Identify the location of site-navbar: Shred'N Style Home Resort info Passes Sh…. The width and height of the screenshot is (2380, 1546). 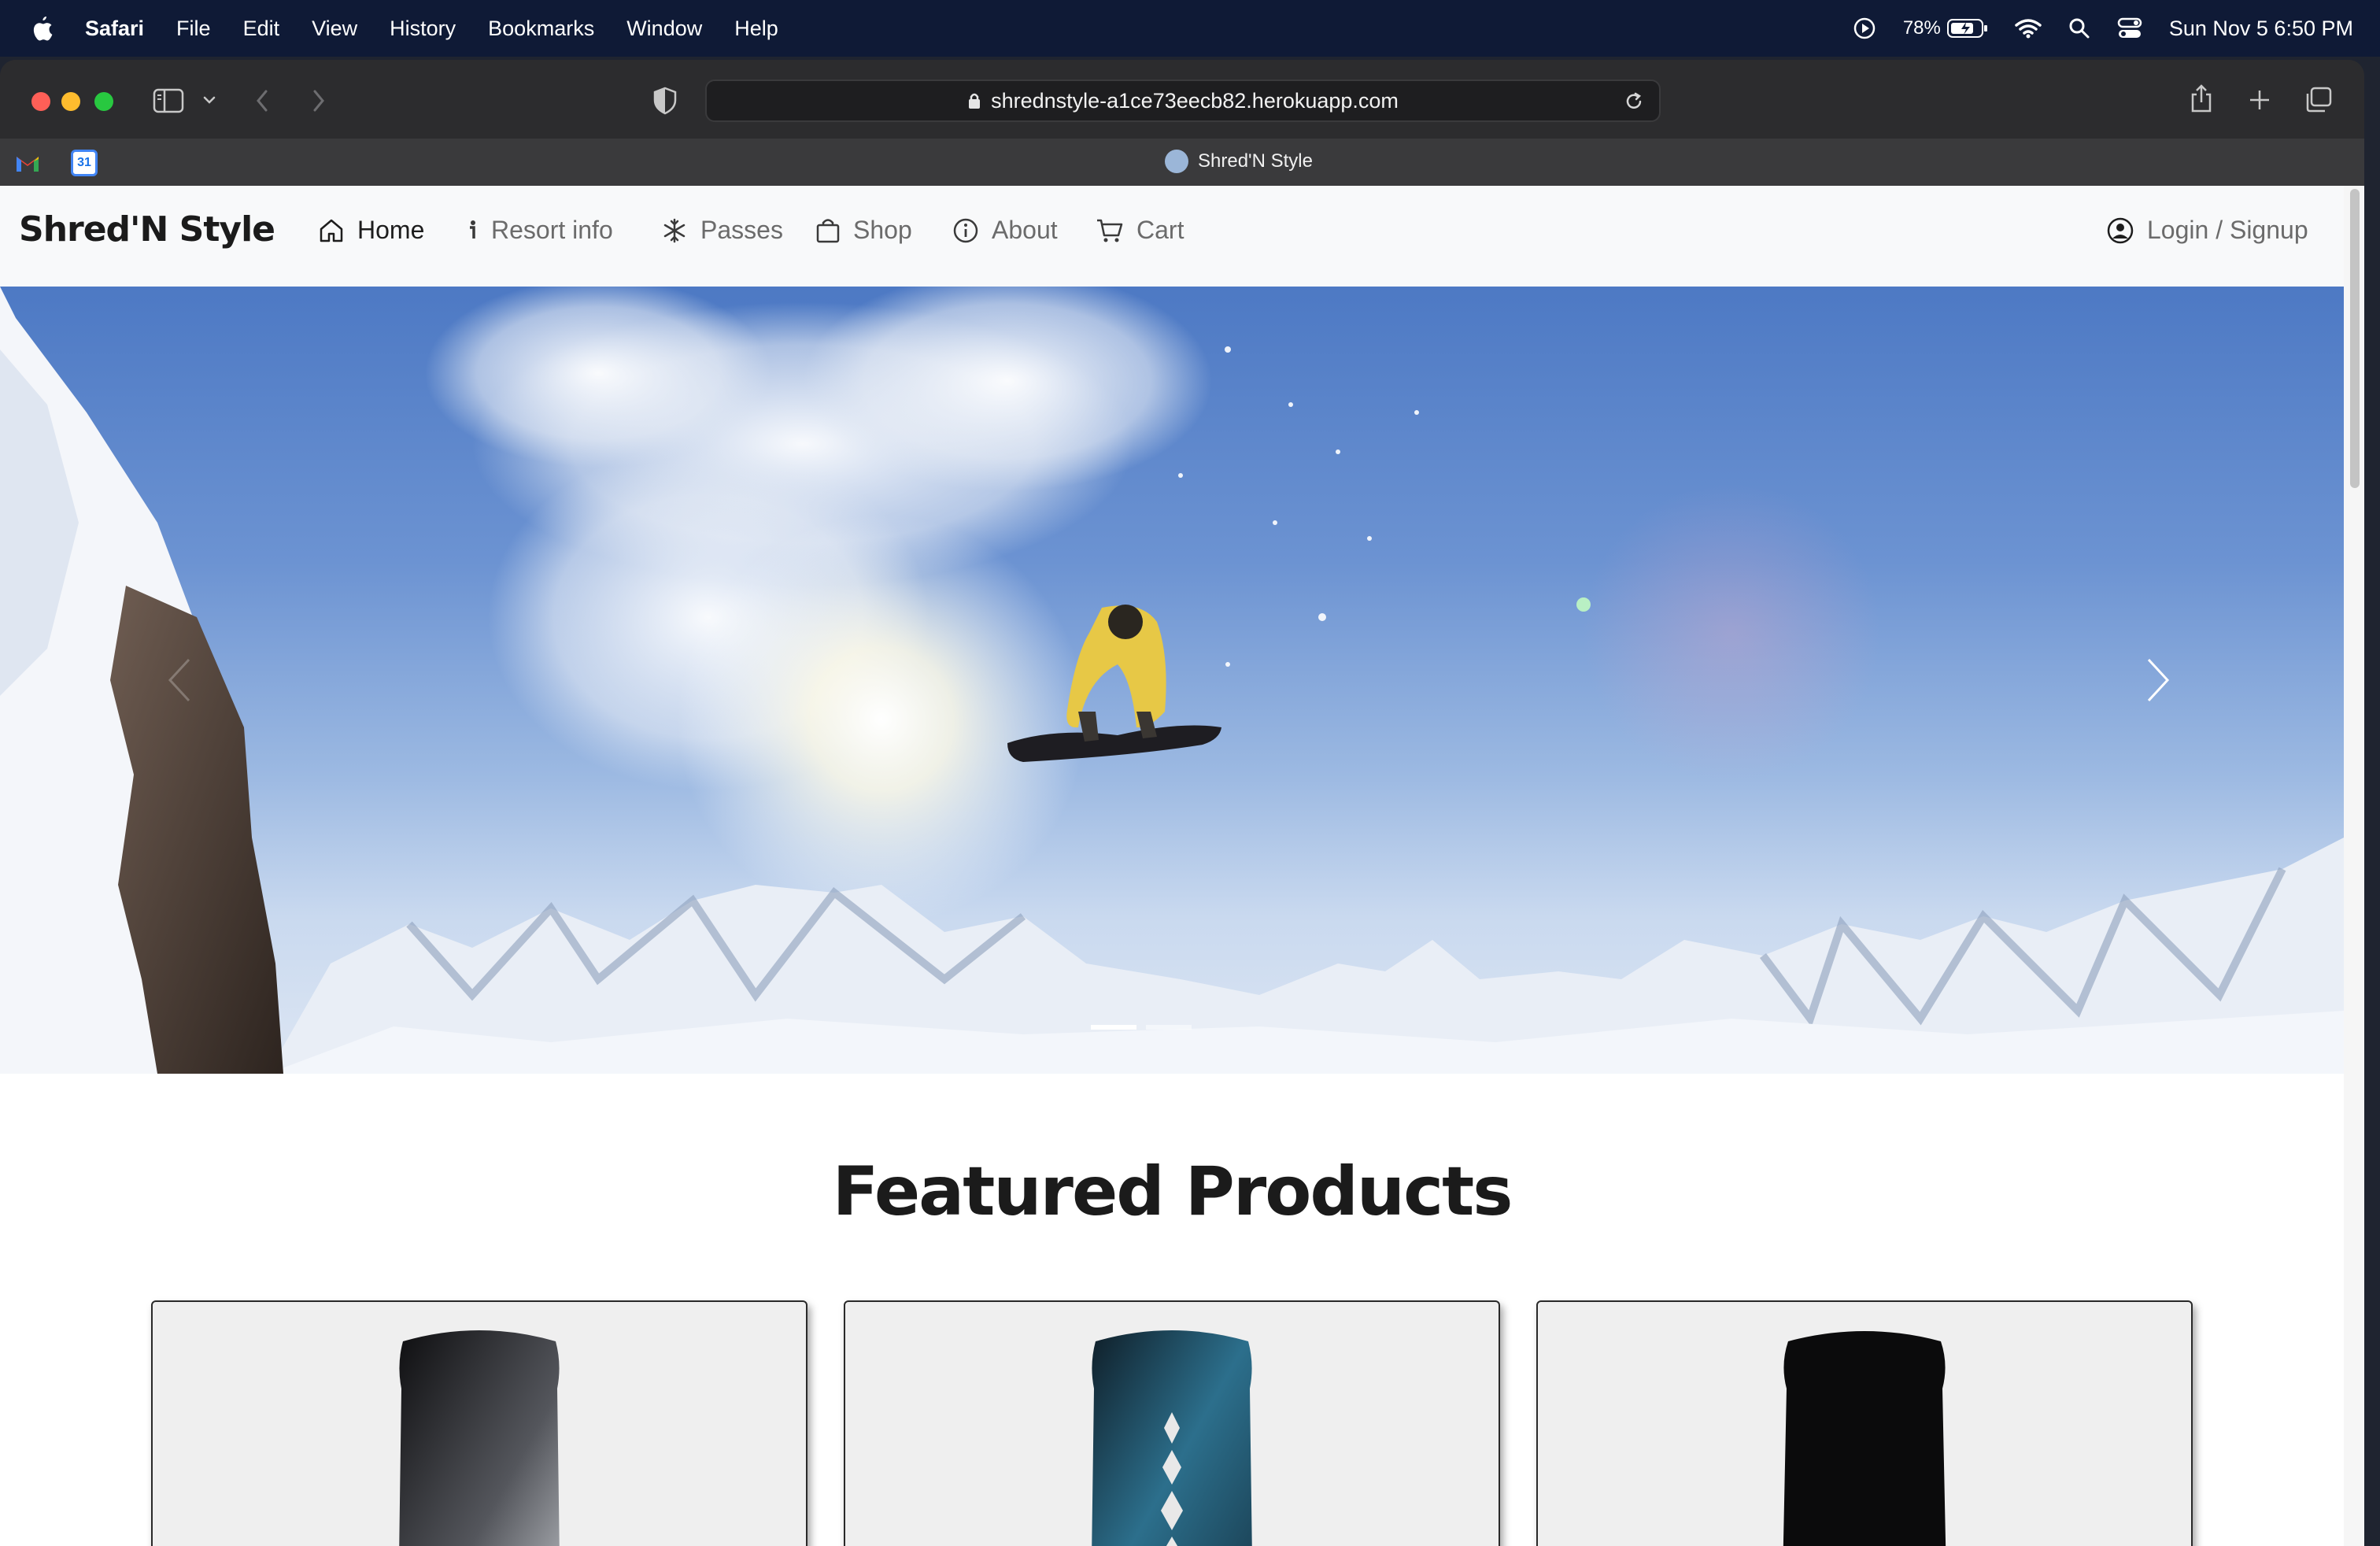
(1172, 236).